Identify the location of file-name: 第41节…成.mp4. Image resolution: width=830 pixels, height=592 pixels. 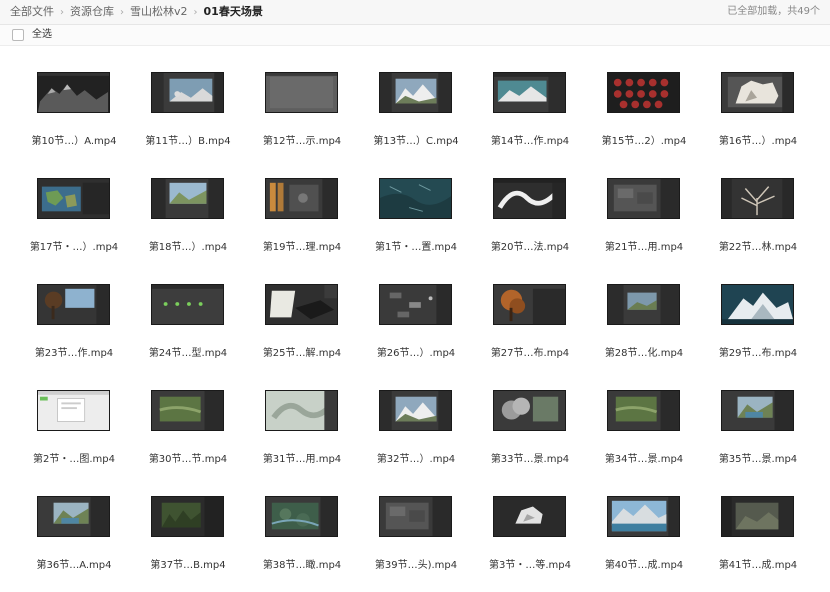
(758, 563).